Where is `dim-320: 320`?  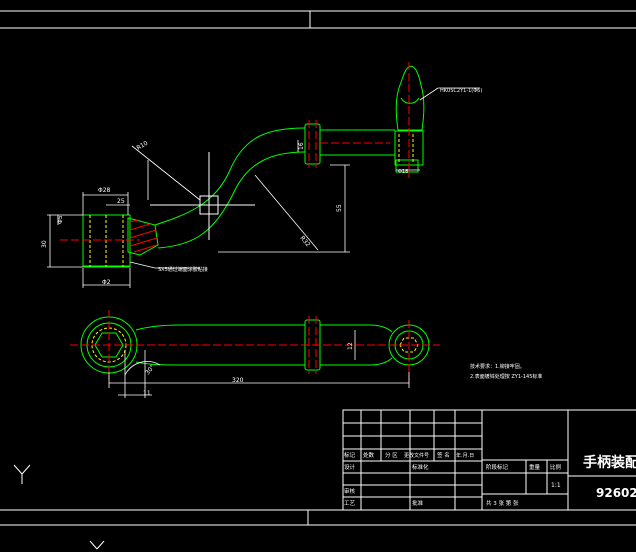 dim-320: 320 is located at coordinates (238, 380).